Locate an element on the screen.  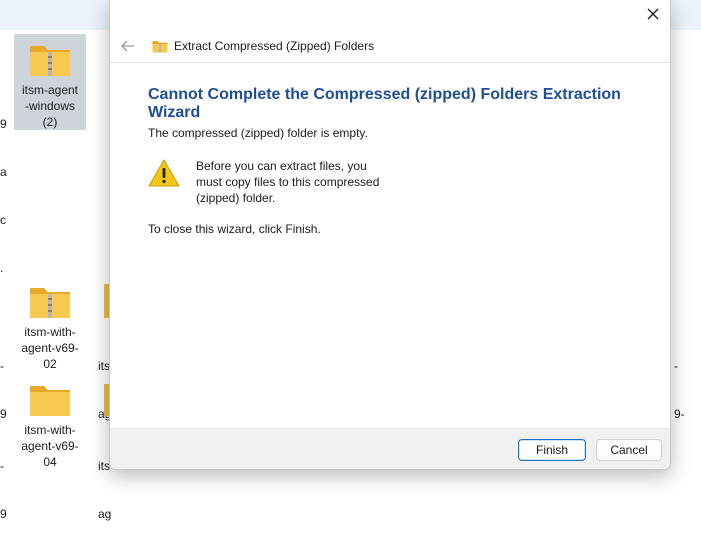
close-icon is located at coordinates (653, 14).